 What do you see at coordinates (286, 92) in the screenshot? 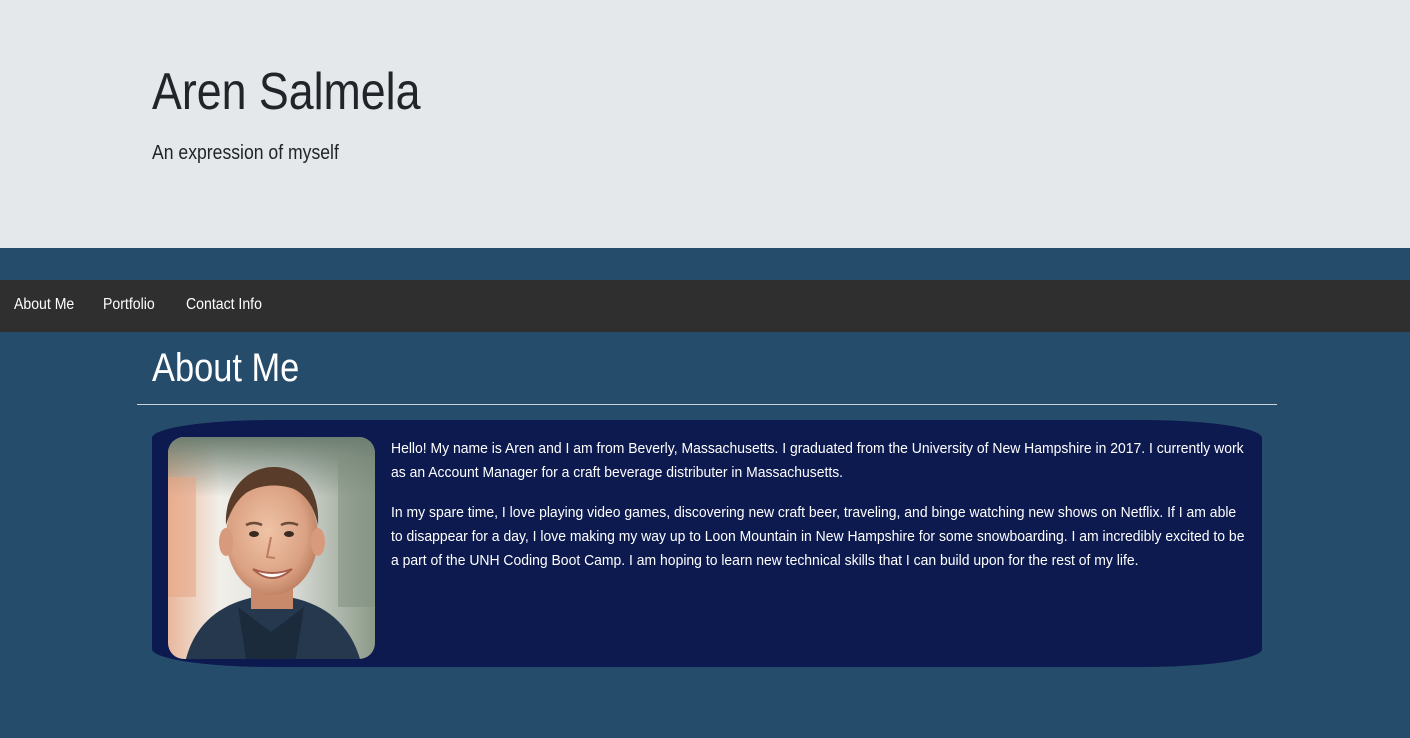
I see `site-title: Aren Salmela` at bounding box center [286, 92].